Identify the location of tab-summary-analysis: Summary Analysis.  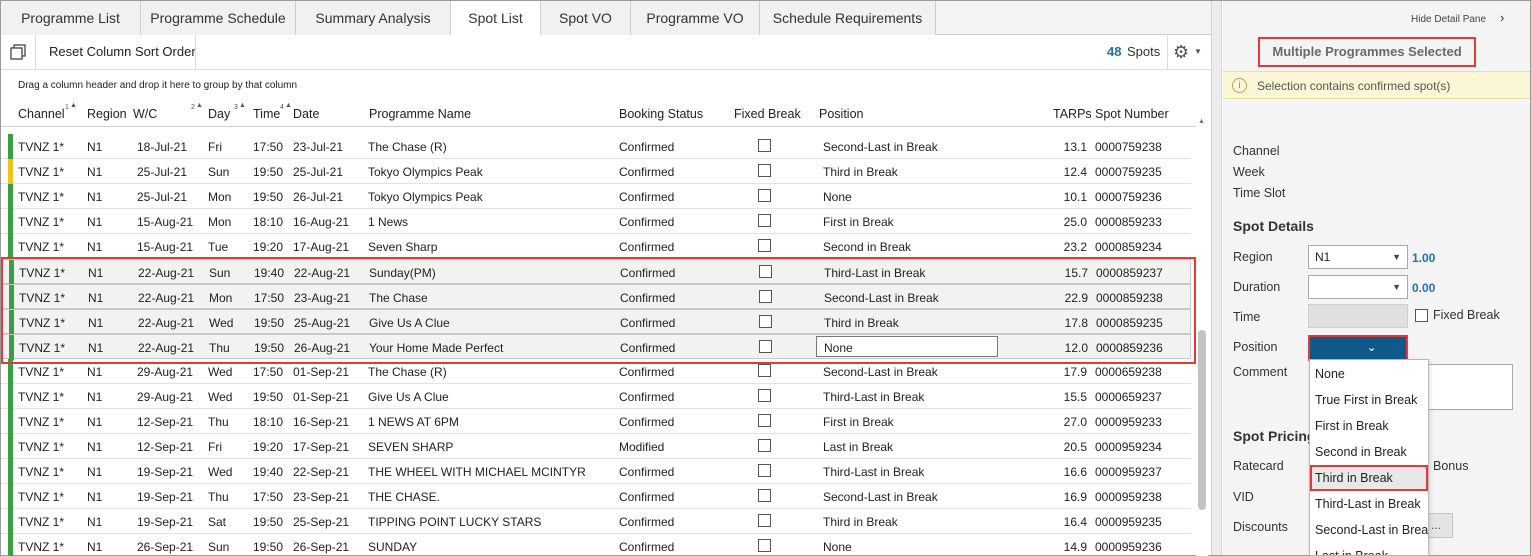
(373, 18).